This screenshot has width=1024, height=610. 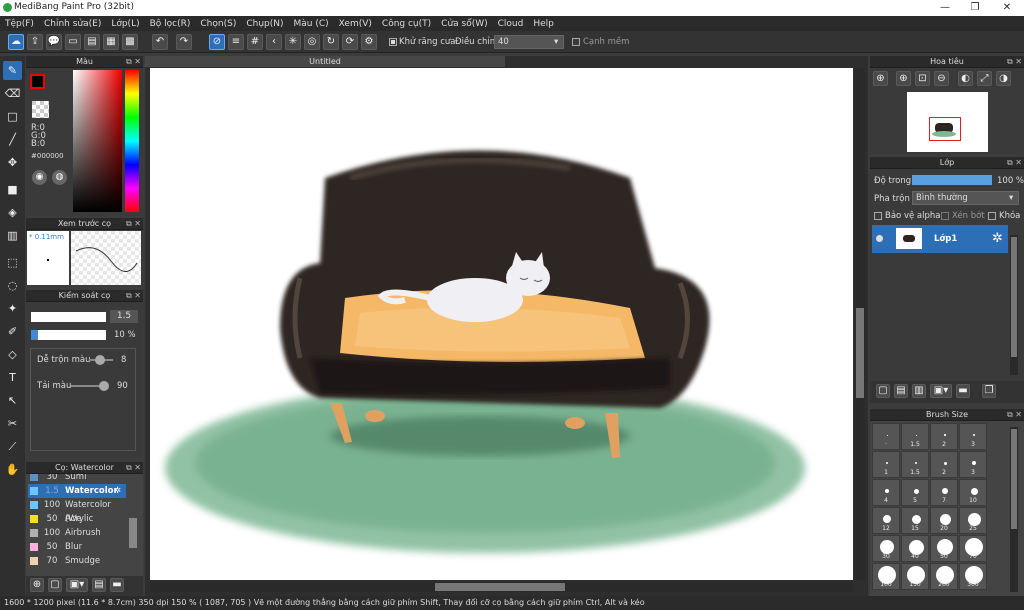 What do you see at coordinates (312, 42) in the screenshot?
I see `circle-snap-icon: ◎` at bounding box center [312, 42].